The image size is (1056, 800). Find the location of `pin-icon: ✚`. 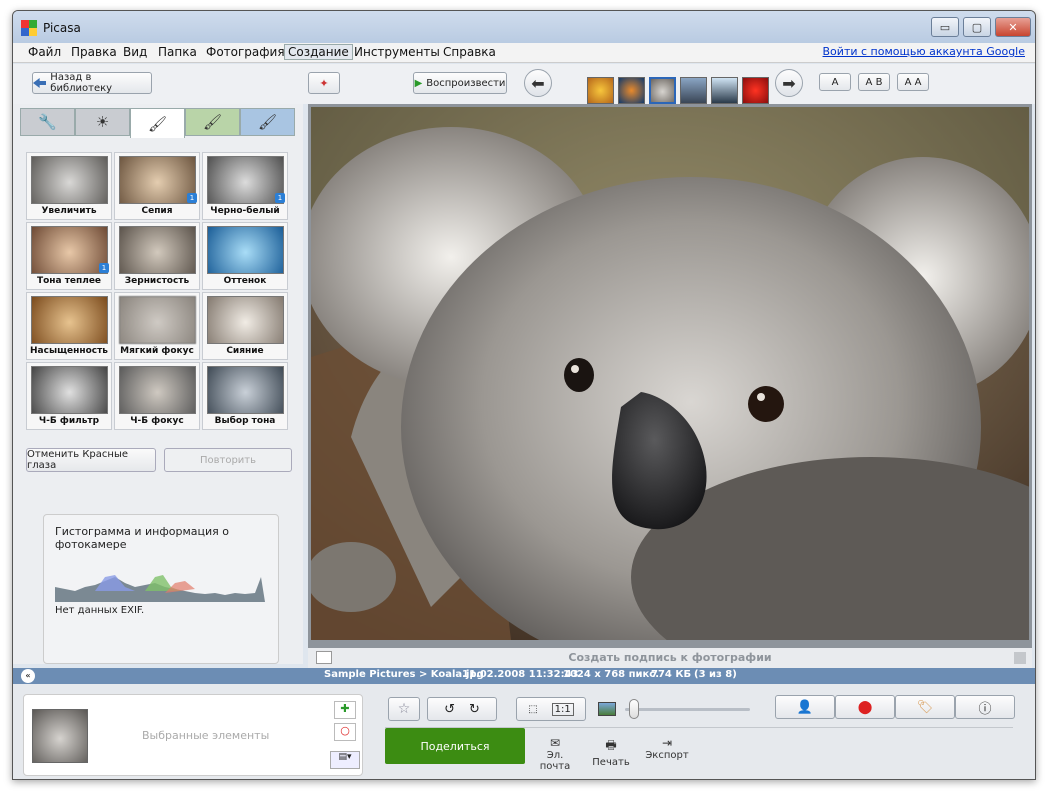

pin-icon: ✚ is located at coordinates (345, 710).